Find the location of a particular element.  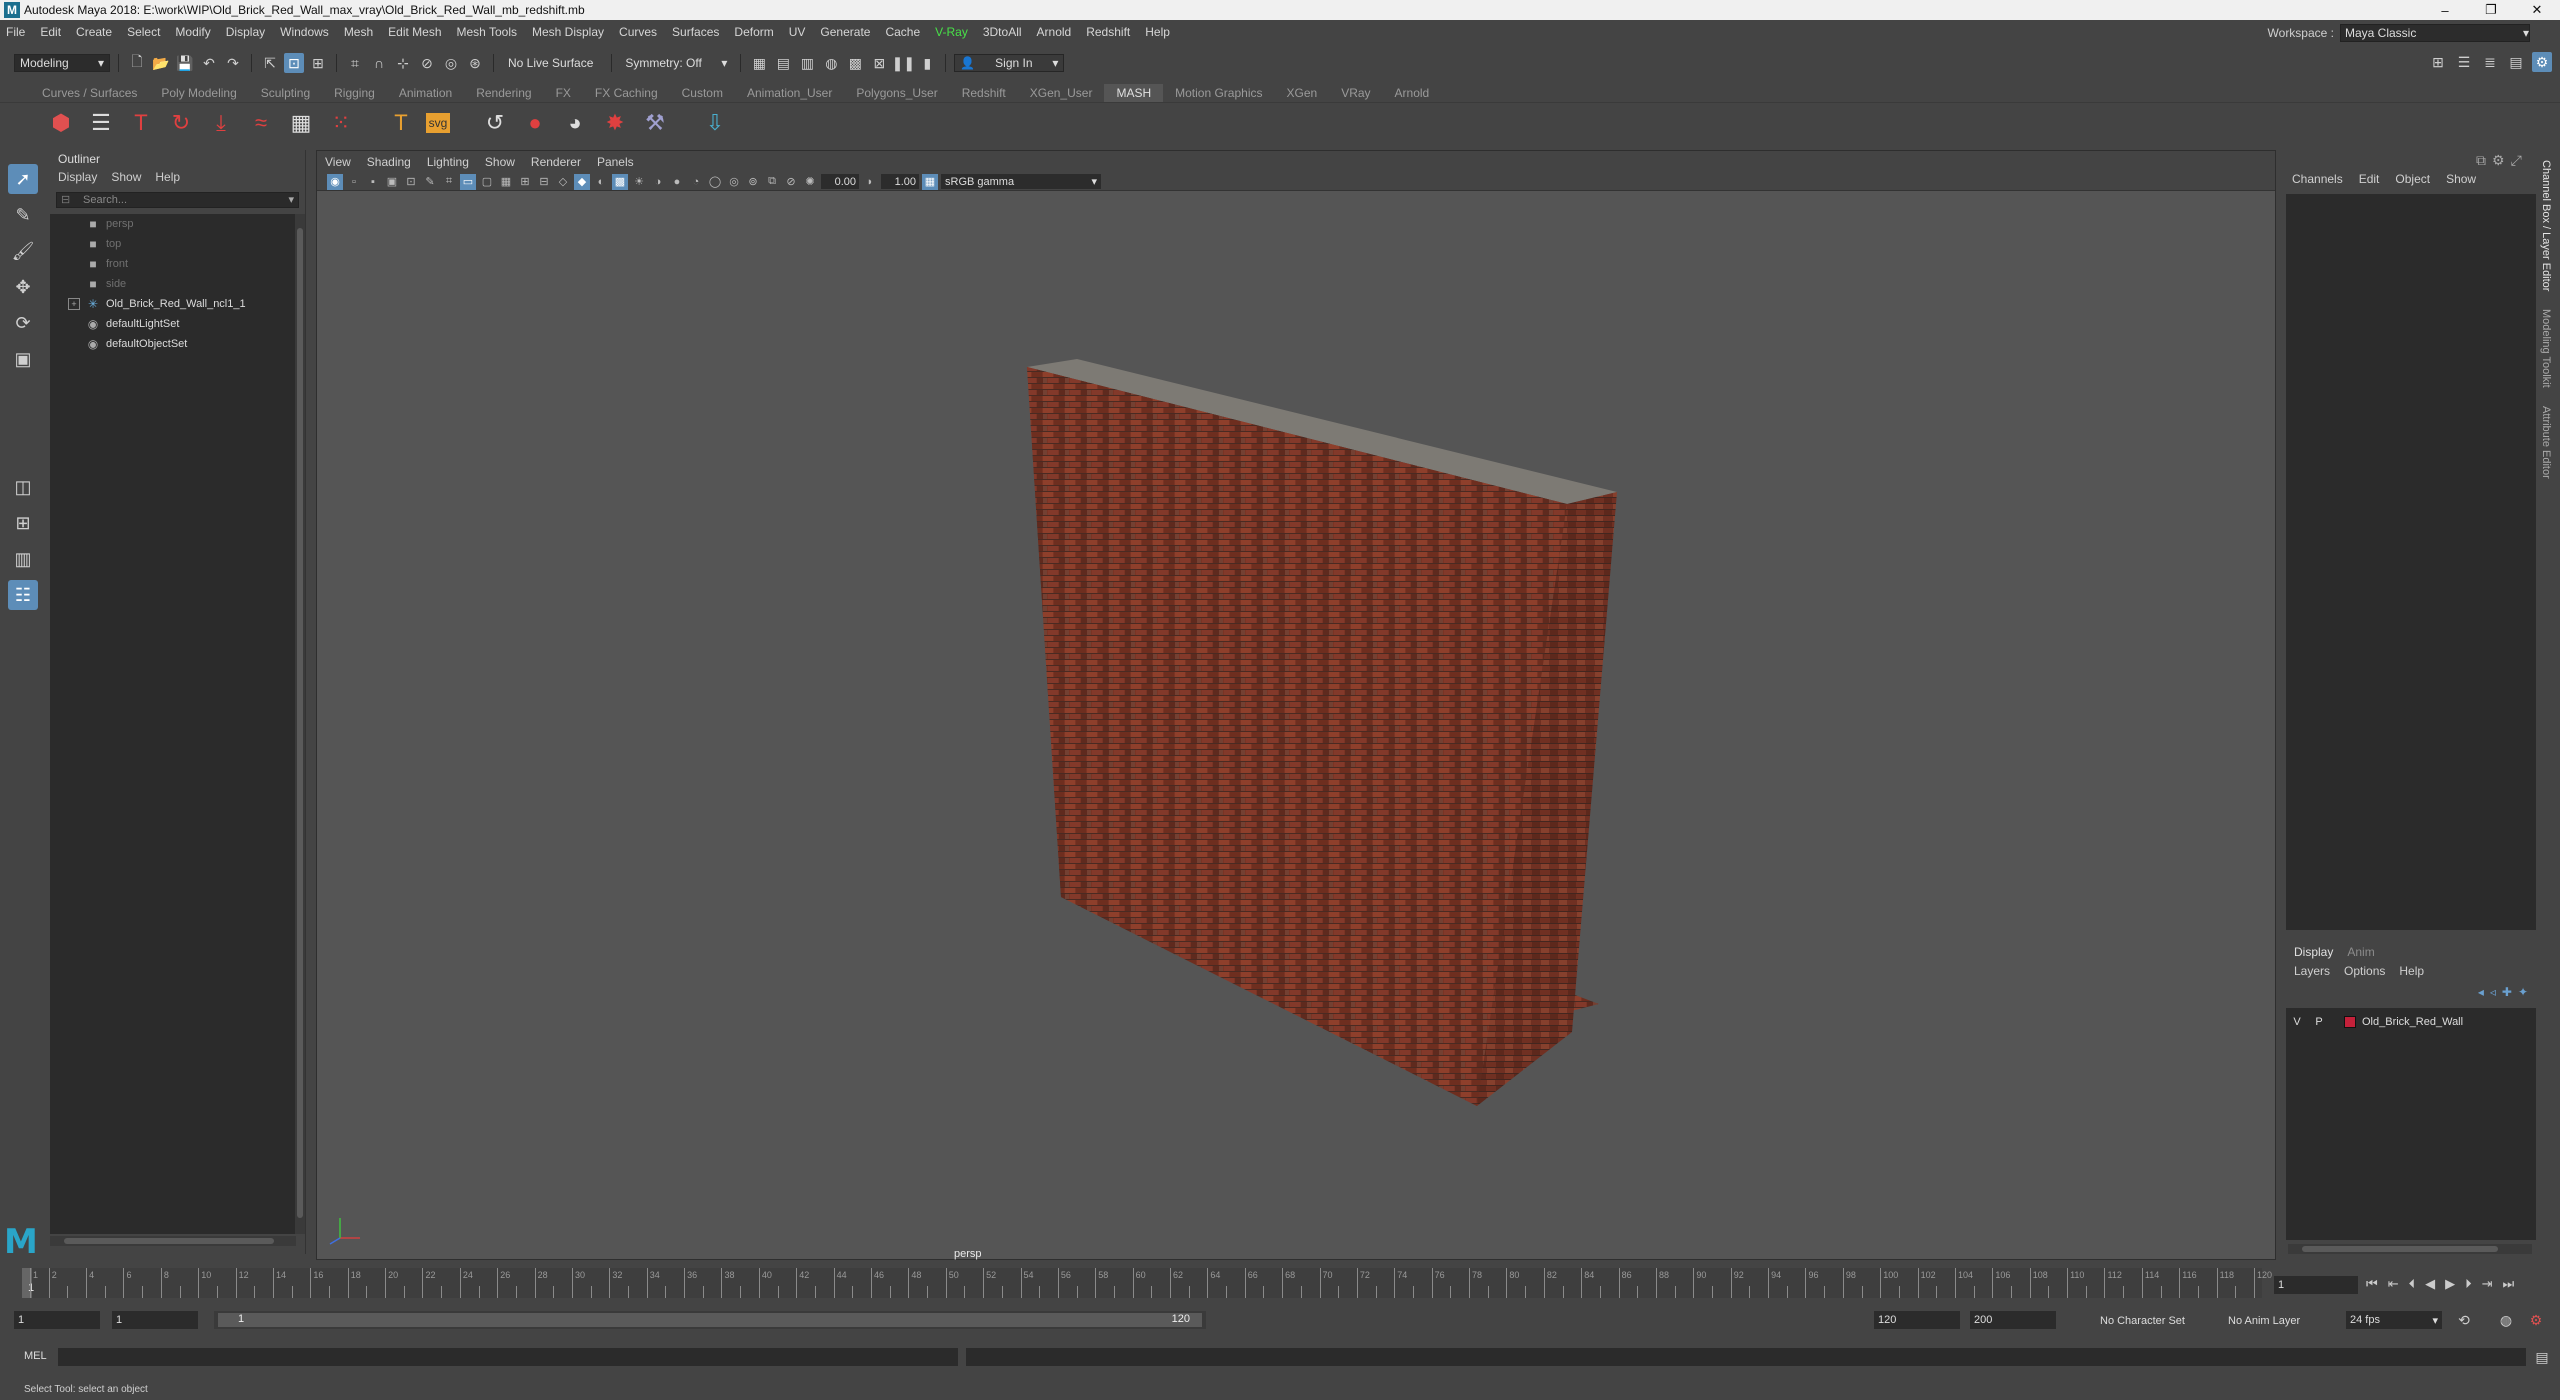

select-hierarchy-icon: ⇱ is located at coordinates (270, 63).